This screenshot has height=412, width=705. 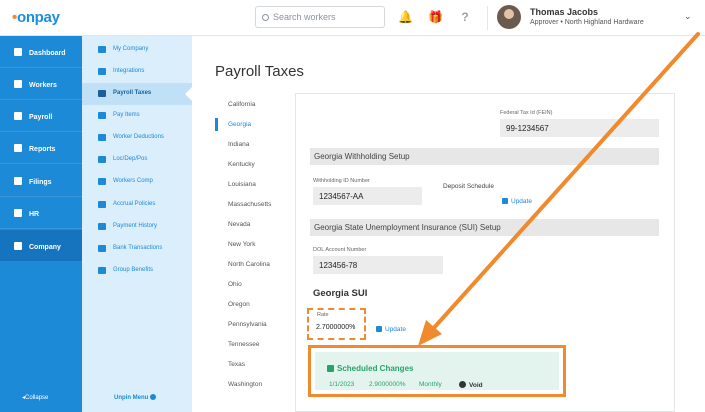 What do you see at coordinates (102, 226) in the screenshot?
I see `history-icon` at bounding box center [102, 226].